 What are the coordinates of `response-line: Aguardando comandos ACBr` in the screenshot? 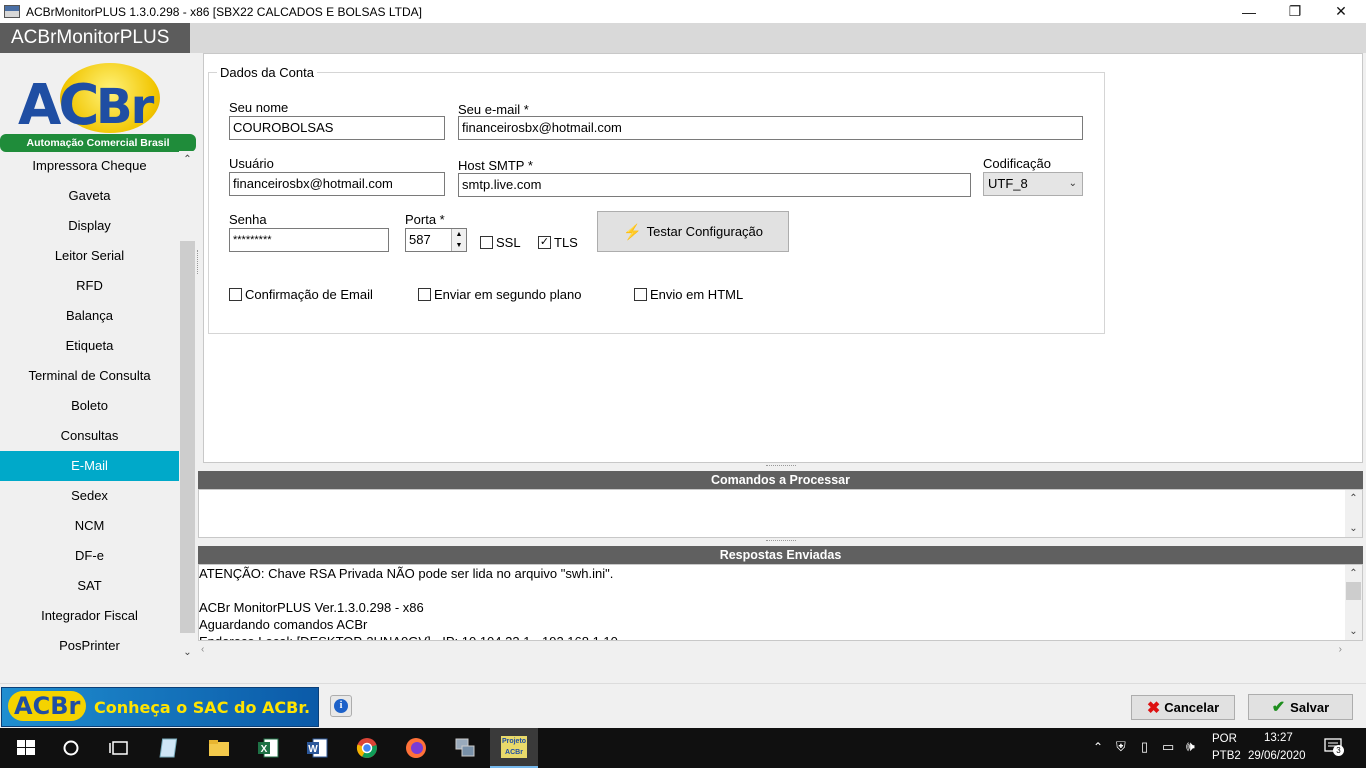 It's located at (283, 624).